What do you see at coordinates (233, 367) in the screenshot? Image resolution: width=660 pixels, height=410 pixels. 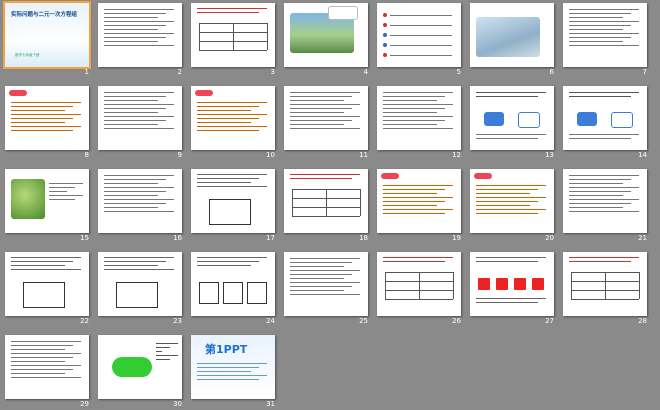 I see `slide-thumbnail: 第1PPT` at bounding box center [233, 367].